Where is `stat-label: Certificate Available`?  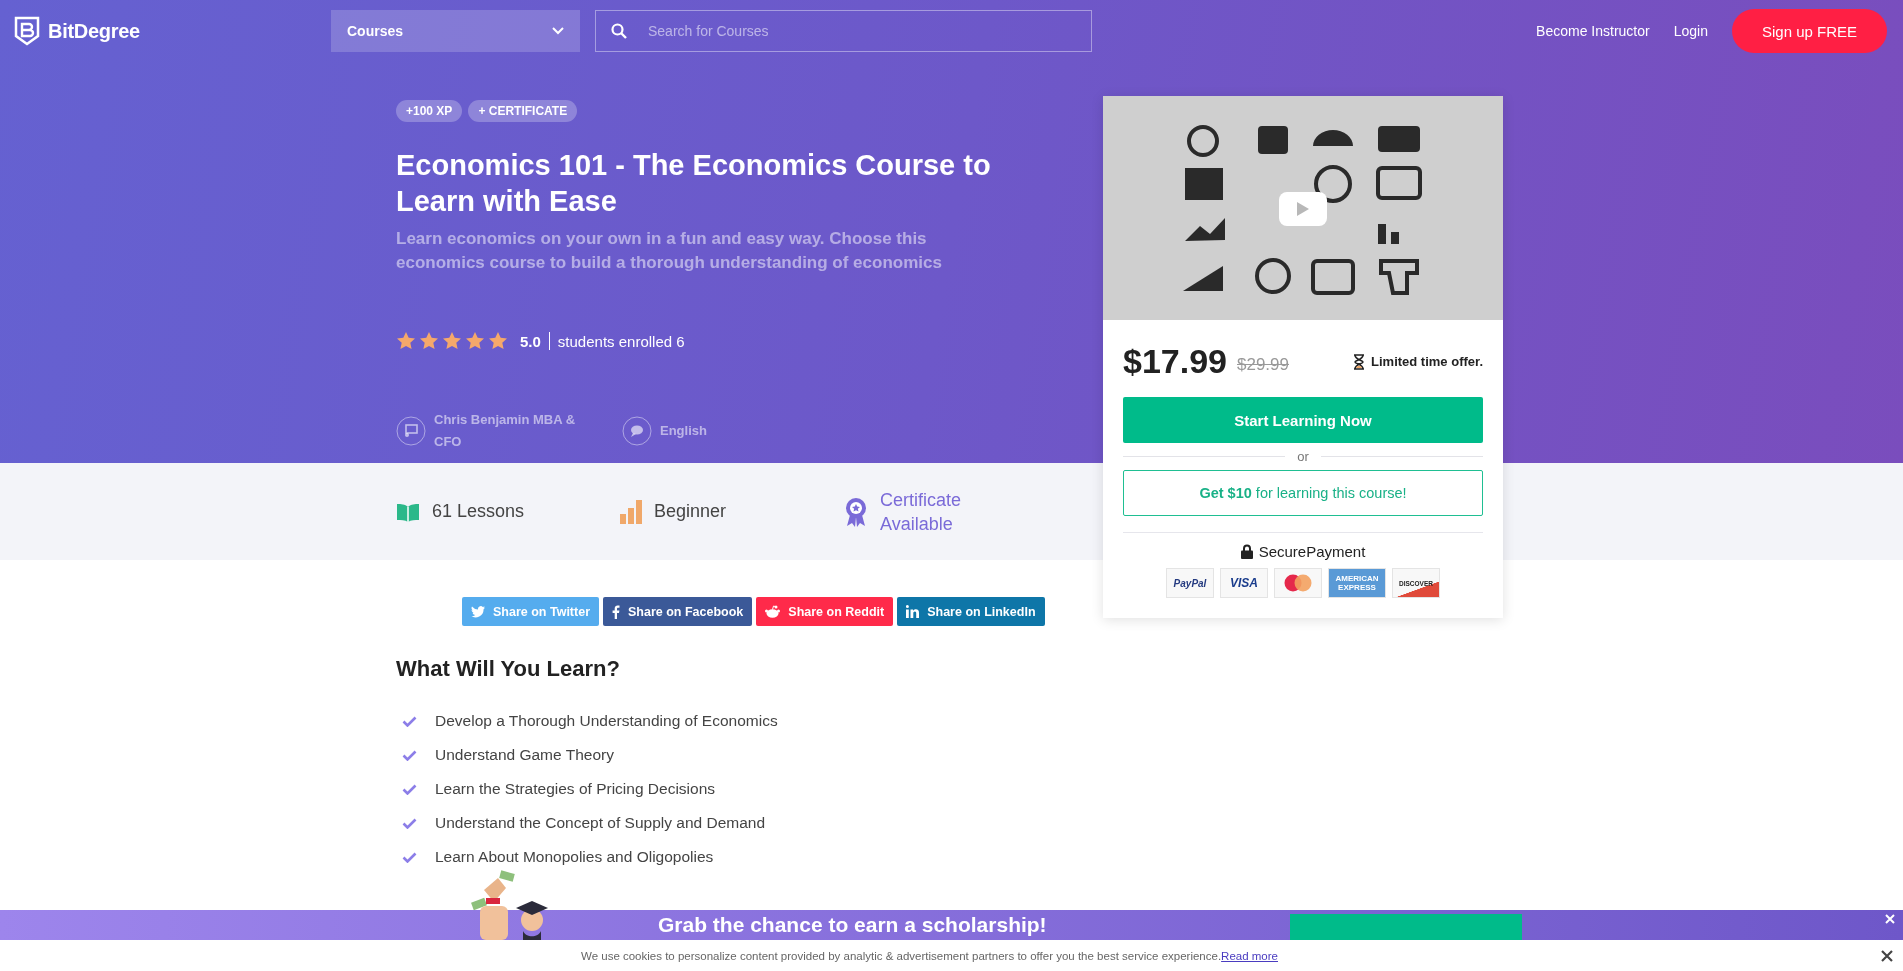 stat-label: Certificate Available is located at coordinates (921, 512).